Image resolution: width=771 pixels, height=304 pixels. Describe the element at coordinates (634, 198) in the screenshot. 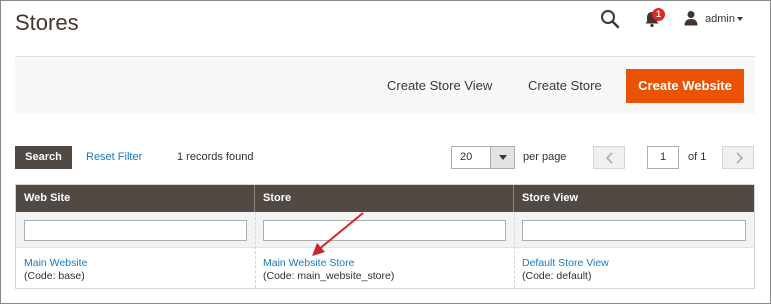

I see `column-header-store-view: Store View` at that location.